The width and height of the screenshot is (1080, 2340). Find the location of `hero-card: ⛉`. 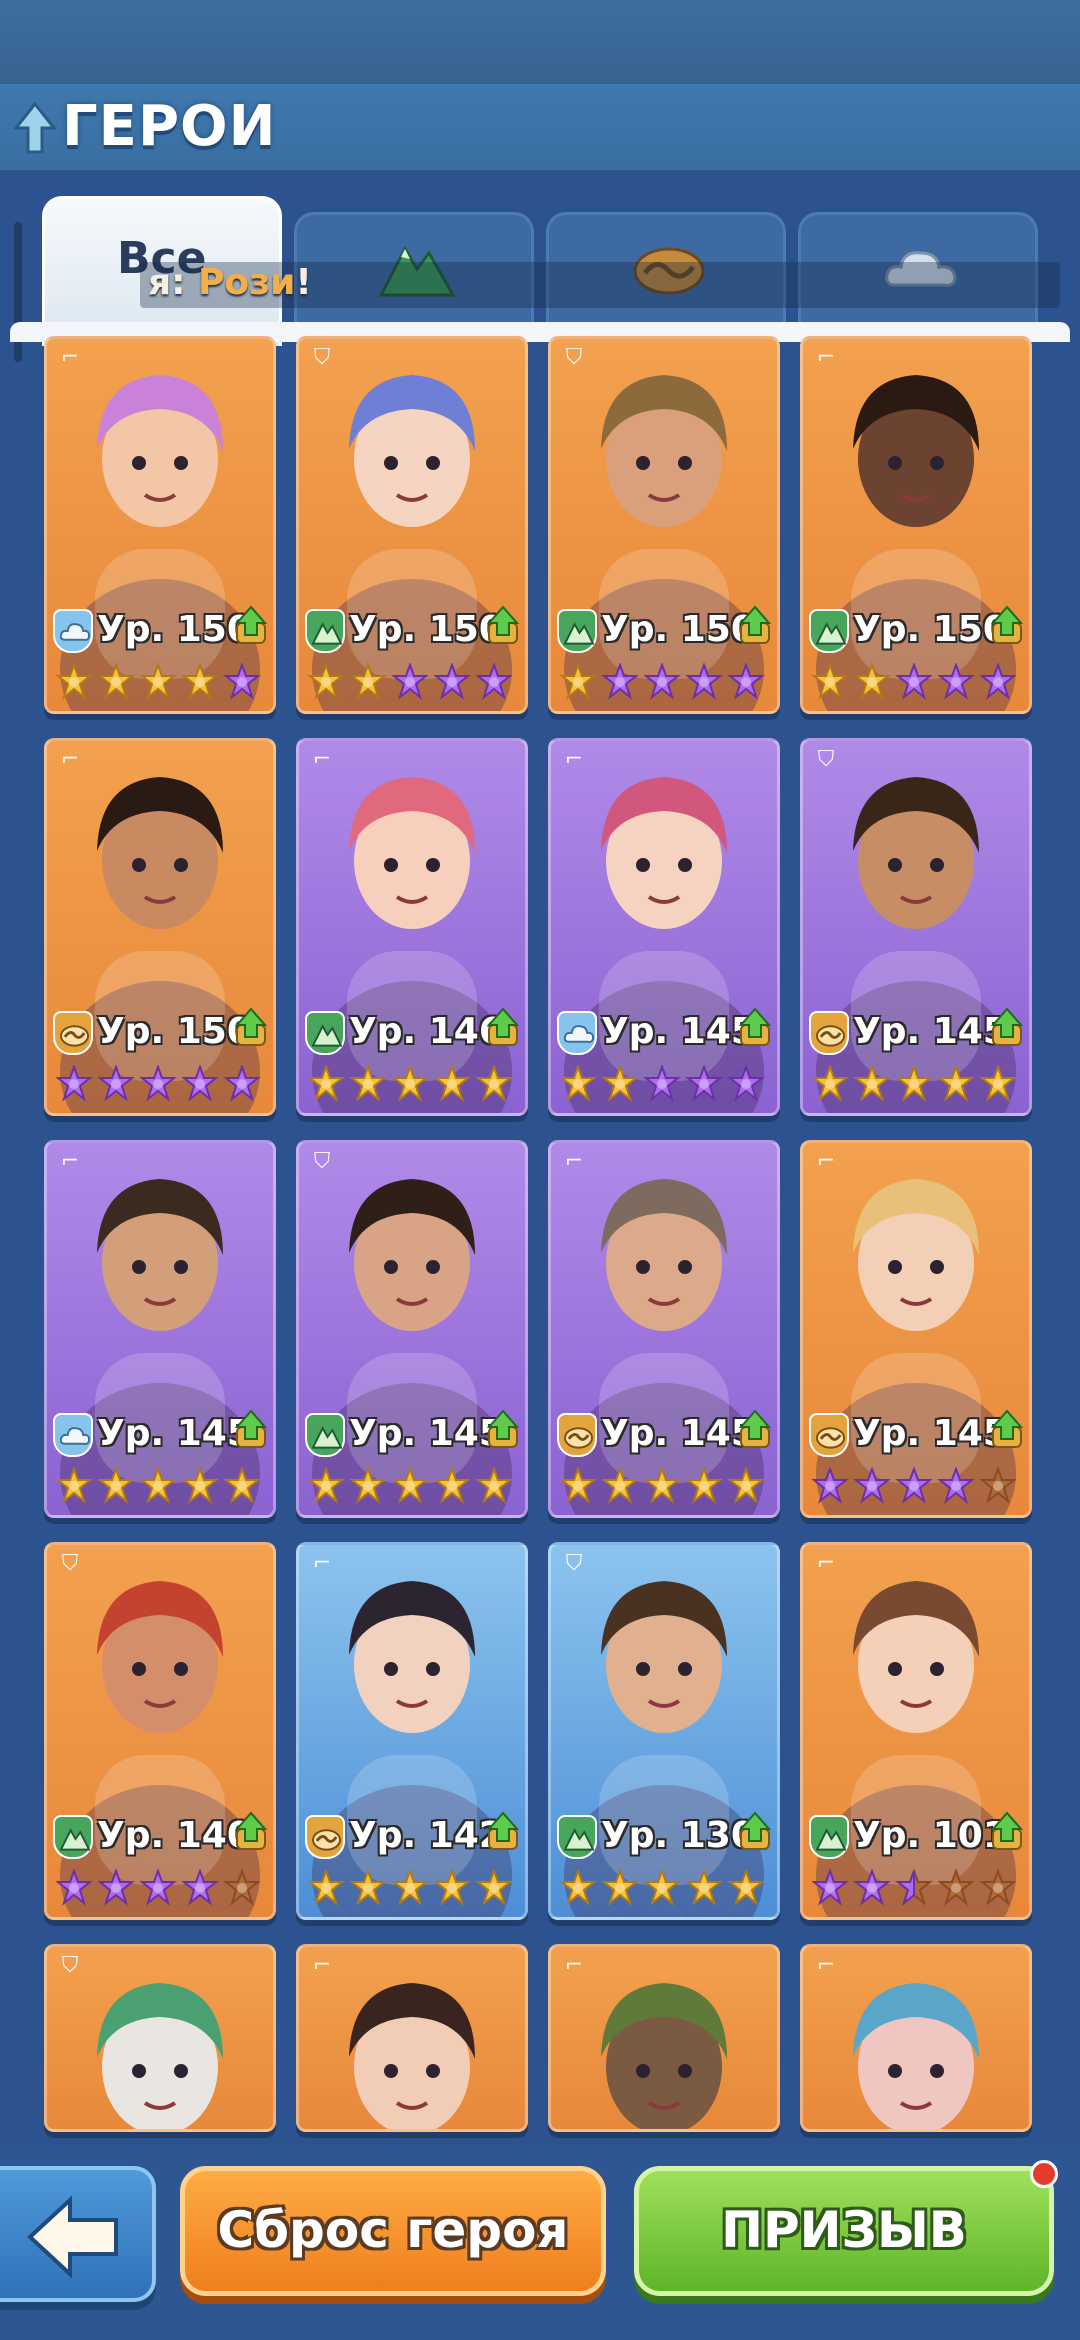

hero-card: ⛉ is located at coordinates (160, 2038).